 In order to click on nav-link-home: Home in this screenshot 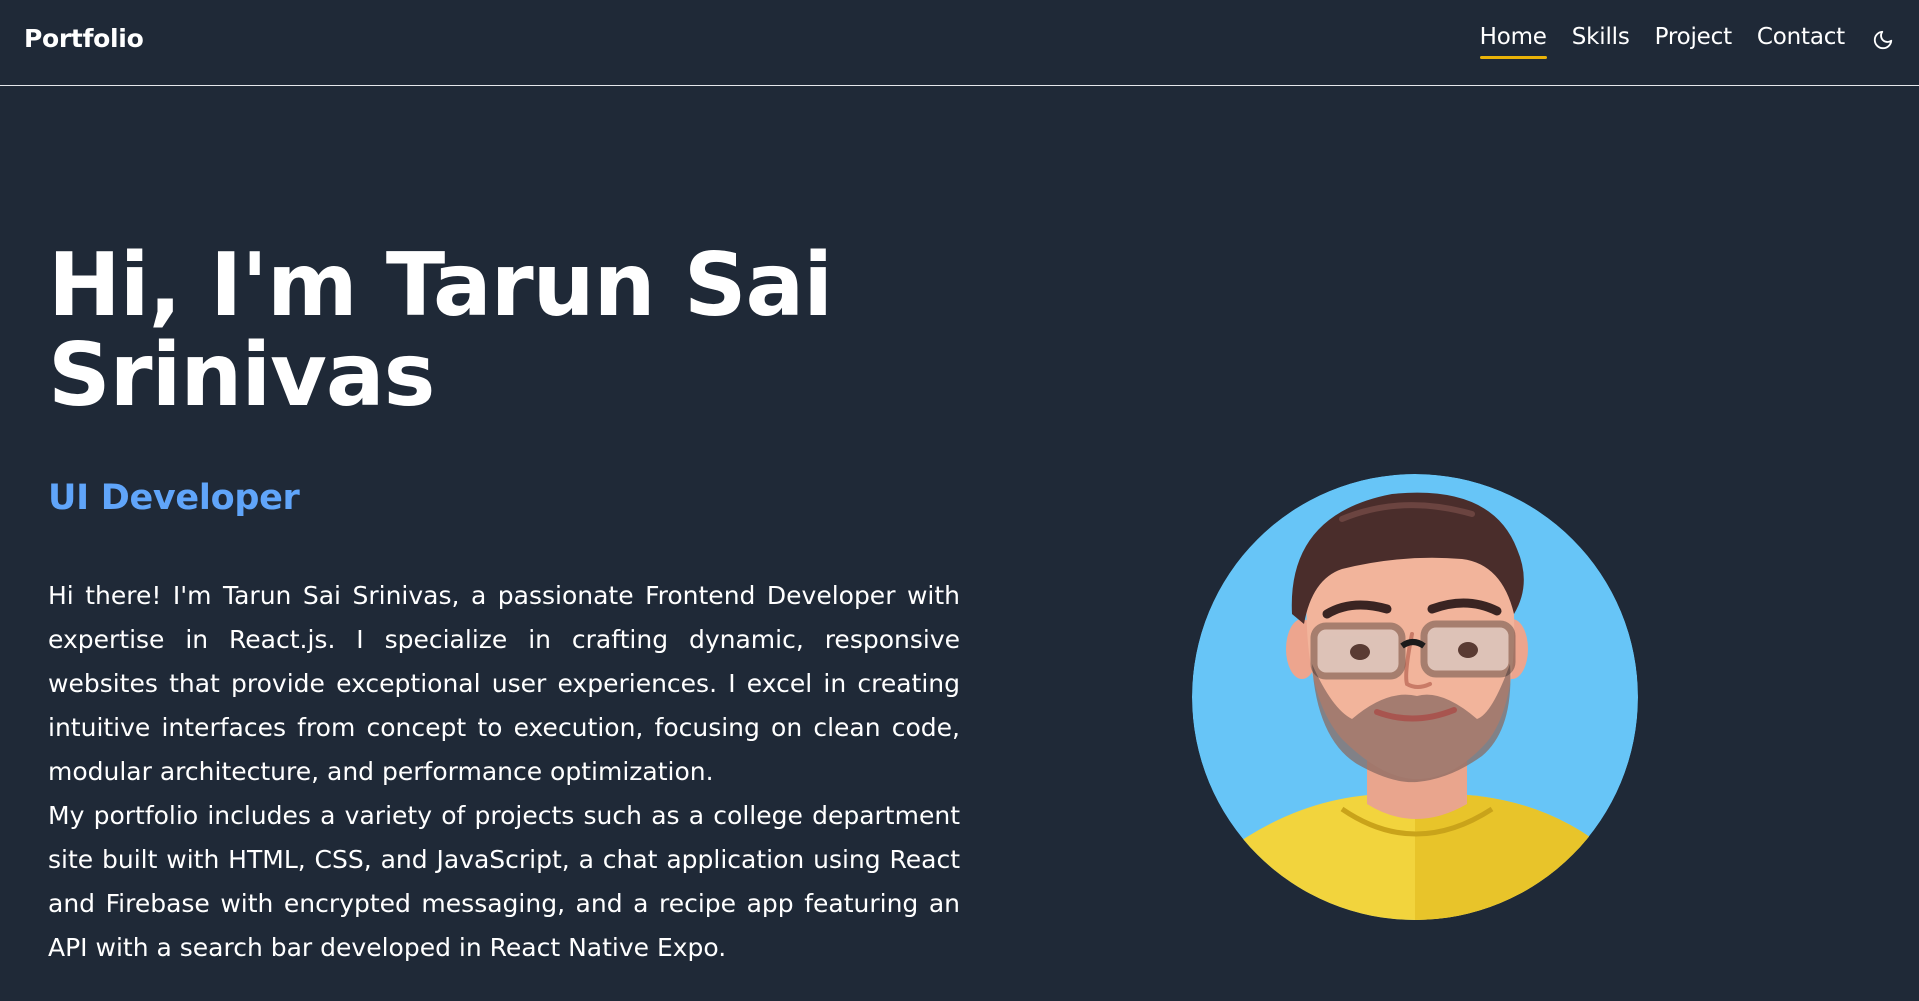, I will do `click(1513, 41)`.